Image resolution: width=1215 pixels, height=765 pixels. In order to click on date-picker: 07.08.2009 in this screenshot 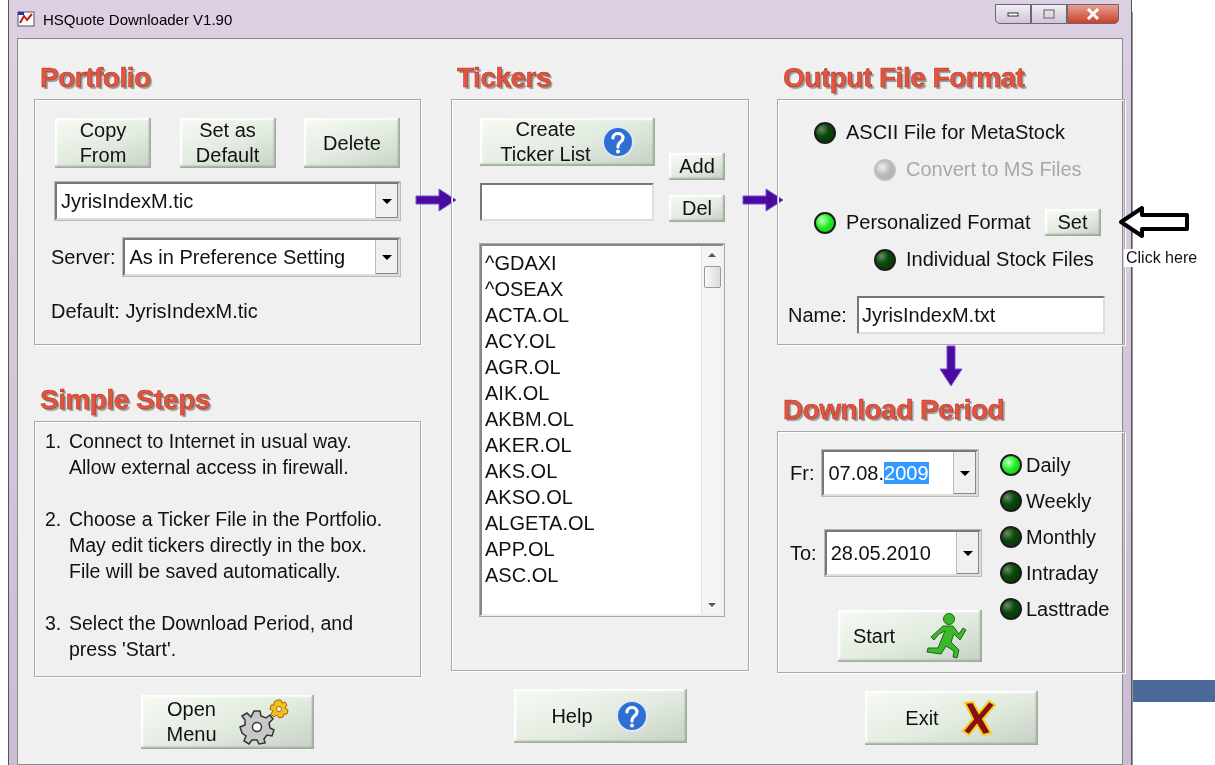, I will do `click(900, 473)`.